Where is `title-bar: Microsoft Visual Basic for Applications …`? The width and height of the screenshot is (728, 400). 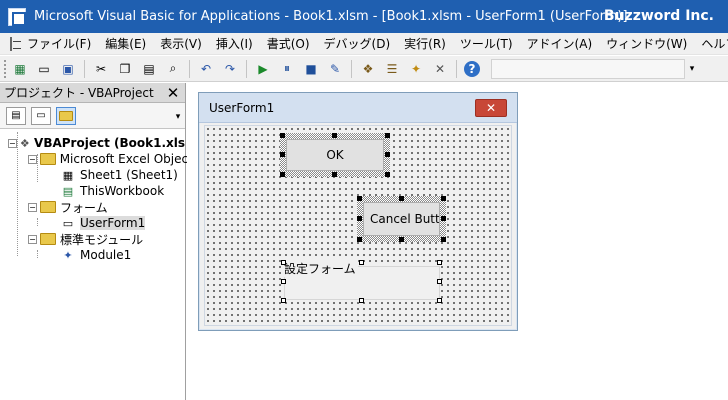
title-bar: Microsoft Visual Basic for Applications … is located at coordinates (364, 16).